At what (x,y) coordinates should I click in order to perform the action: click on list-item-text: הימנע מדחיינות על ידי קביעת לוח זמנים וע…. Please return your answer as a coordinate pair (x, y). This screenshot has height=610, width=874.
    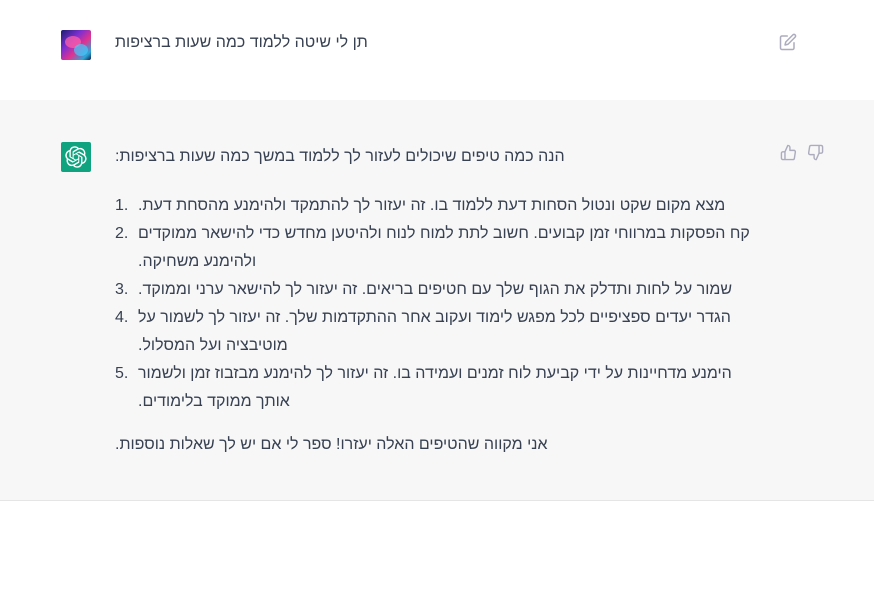
    Looking at the image, I should click on (435, 387).